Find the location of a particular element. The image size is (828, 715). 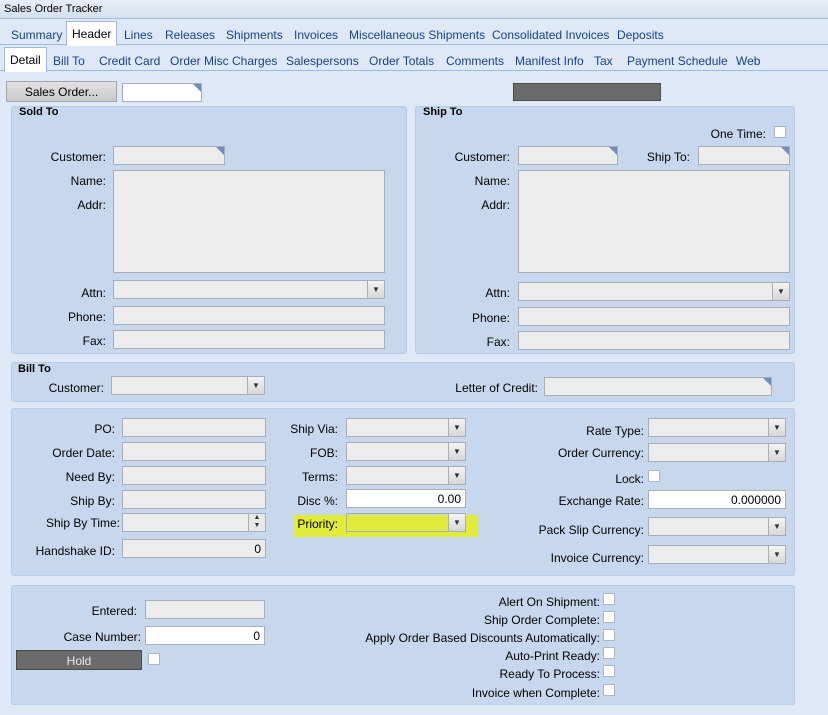

ready-to-process-checkbox is located at coordinates (609, 671).